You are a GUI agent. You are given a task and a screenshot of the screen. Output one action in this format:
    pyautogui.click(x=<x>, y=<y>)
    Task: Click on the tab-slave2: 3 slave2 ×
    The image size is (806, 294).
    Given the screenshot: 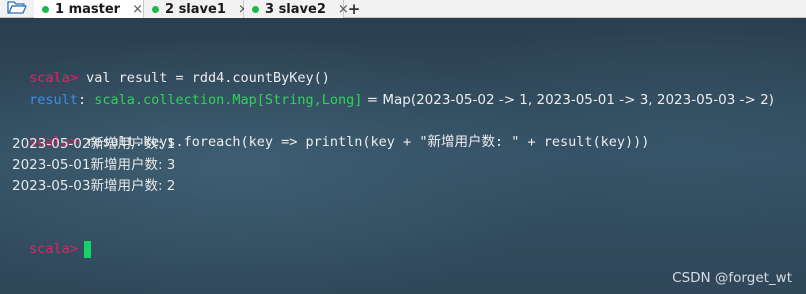 What is the action you would take?
    pyautogui.click(x=296, y=9)
    